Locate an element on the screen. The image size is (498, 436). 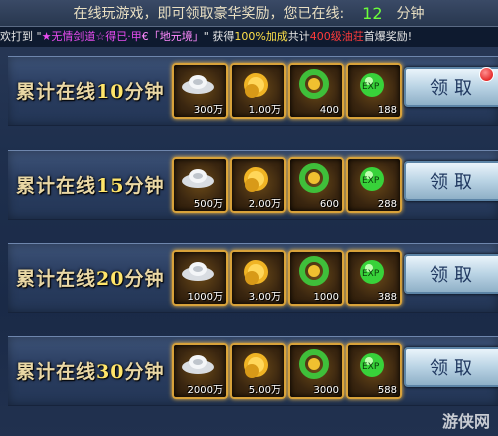
reward-slot-silver: 300万 is located at coordinates (200, 91).